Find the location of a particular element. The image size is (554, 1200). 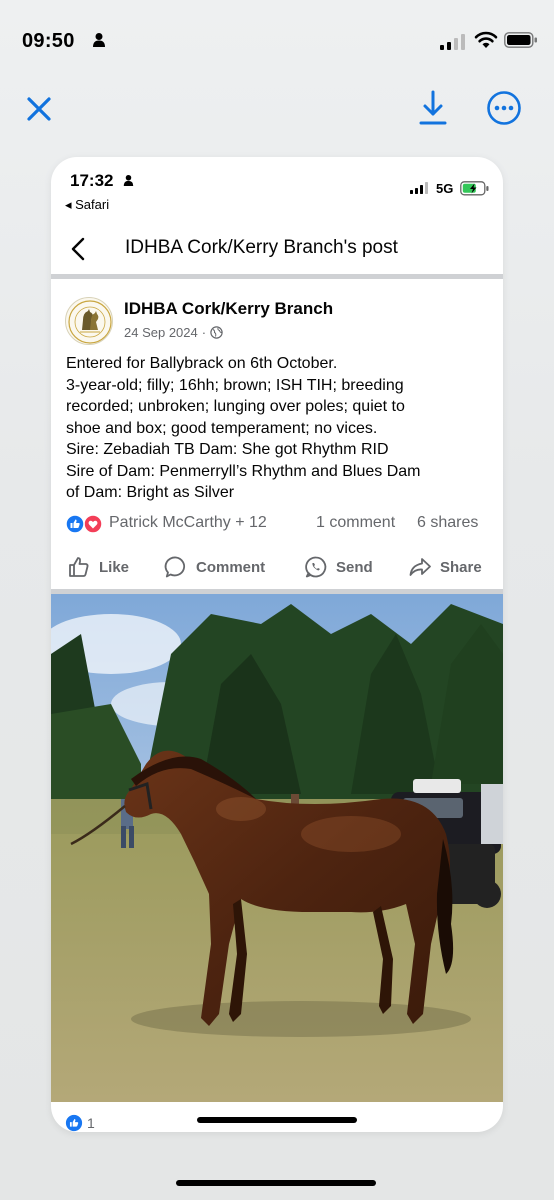

like-button: Like is located at coordinates (98, 567).